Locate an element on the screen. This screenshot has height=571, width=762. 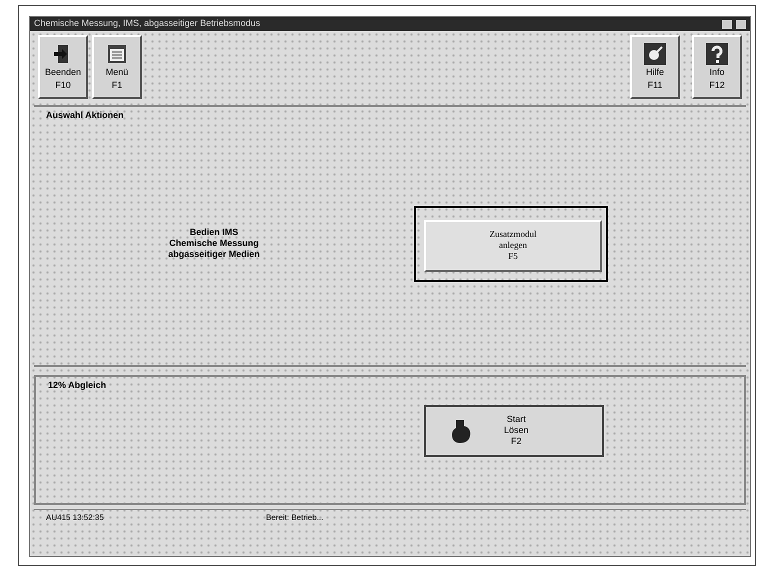
list-window-icon is located at coordinates (117, 53).